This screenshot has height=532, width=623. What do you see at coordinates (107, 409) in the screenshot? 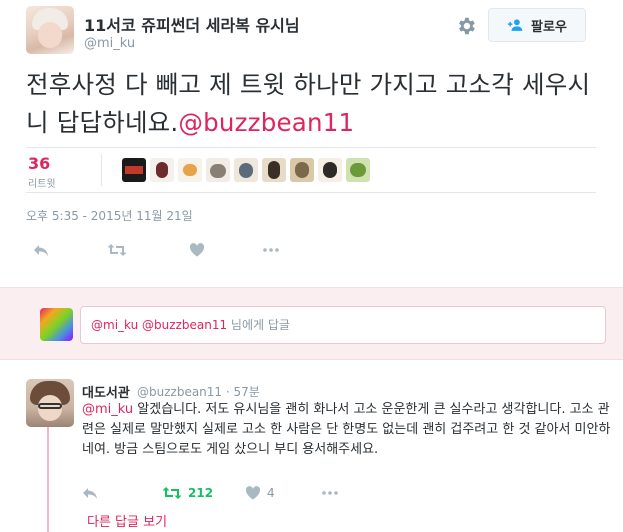
I see `reply-text-mention: @mi_ku` at bounding box center [107, 409].